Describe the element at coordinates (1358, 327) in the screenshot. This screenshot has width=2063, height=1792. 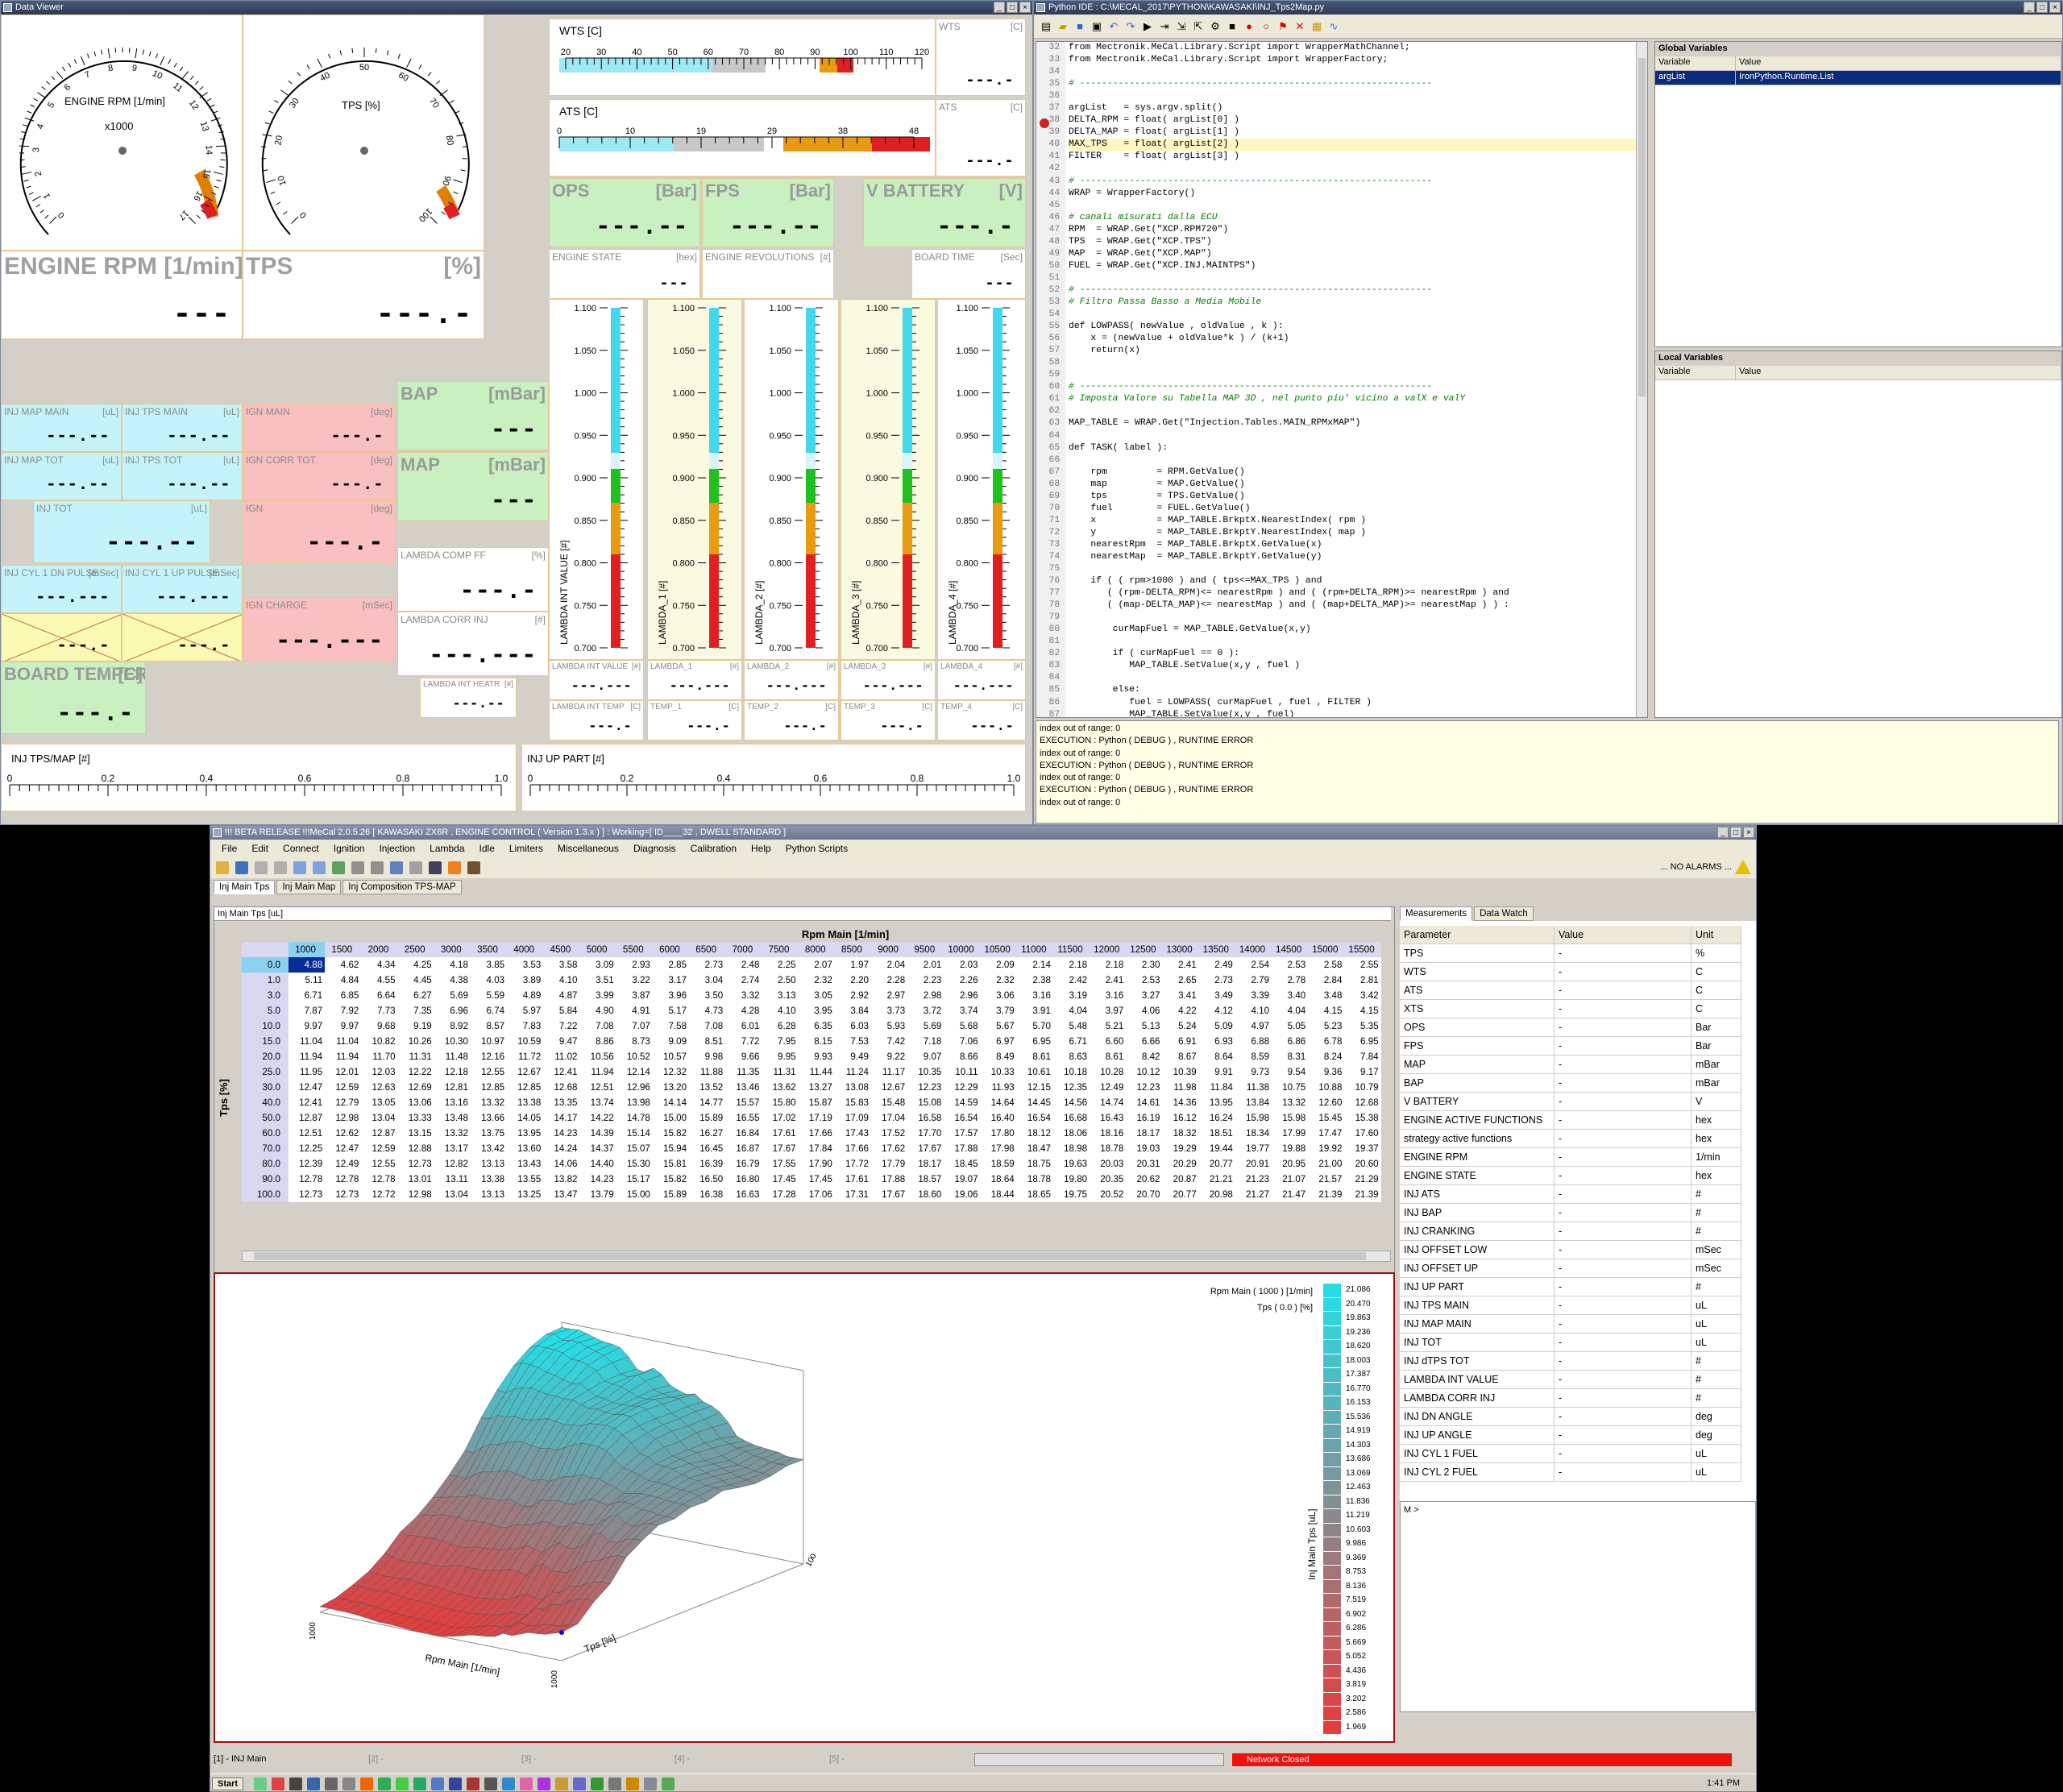
I see `code-line: def LOWPASS( newValue , oldValue , k ):` at that location.